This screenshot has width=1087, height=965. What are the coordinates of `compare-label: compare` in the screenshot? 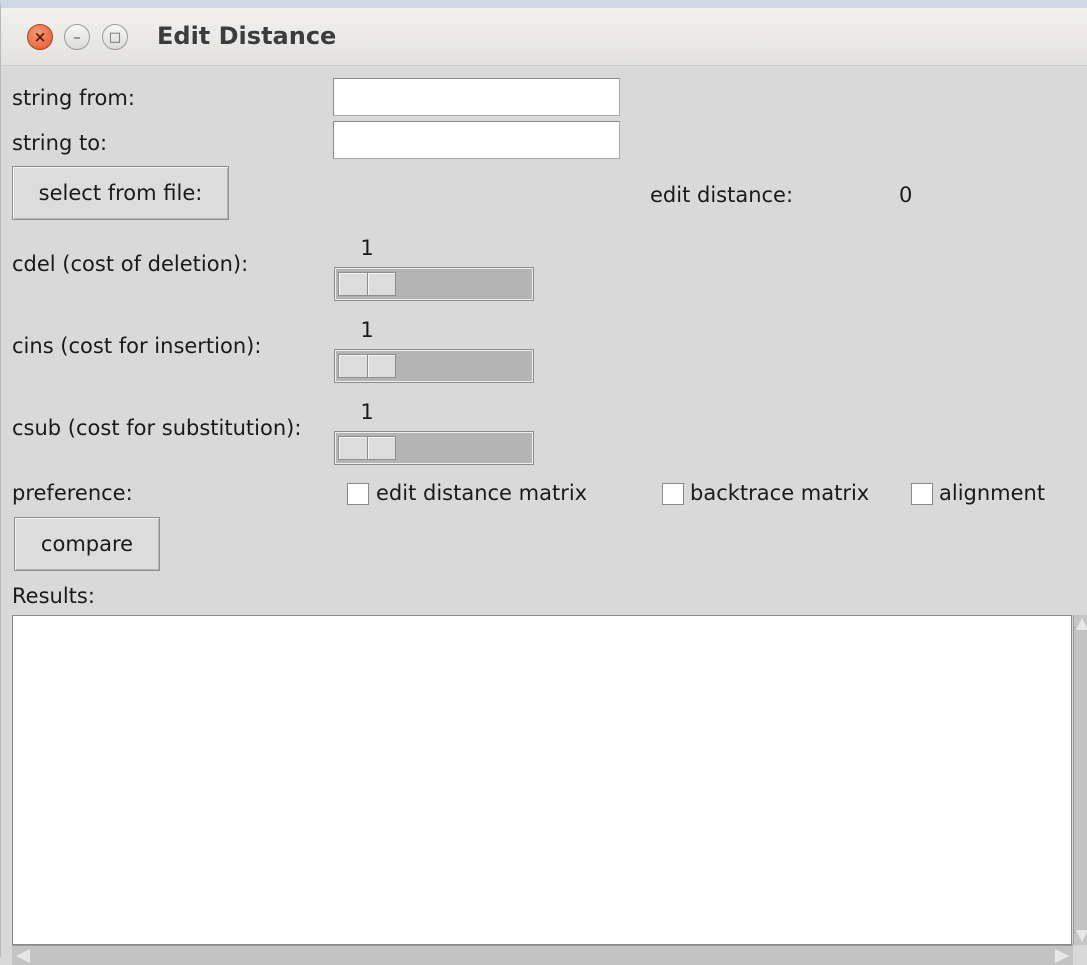 It's located at (87, 544).